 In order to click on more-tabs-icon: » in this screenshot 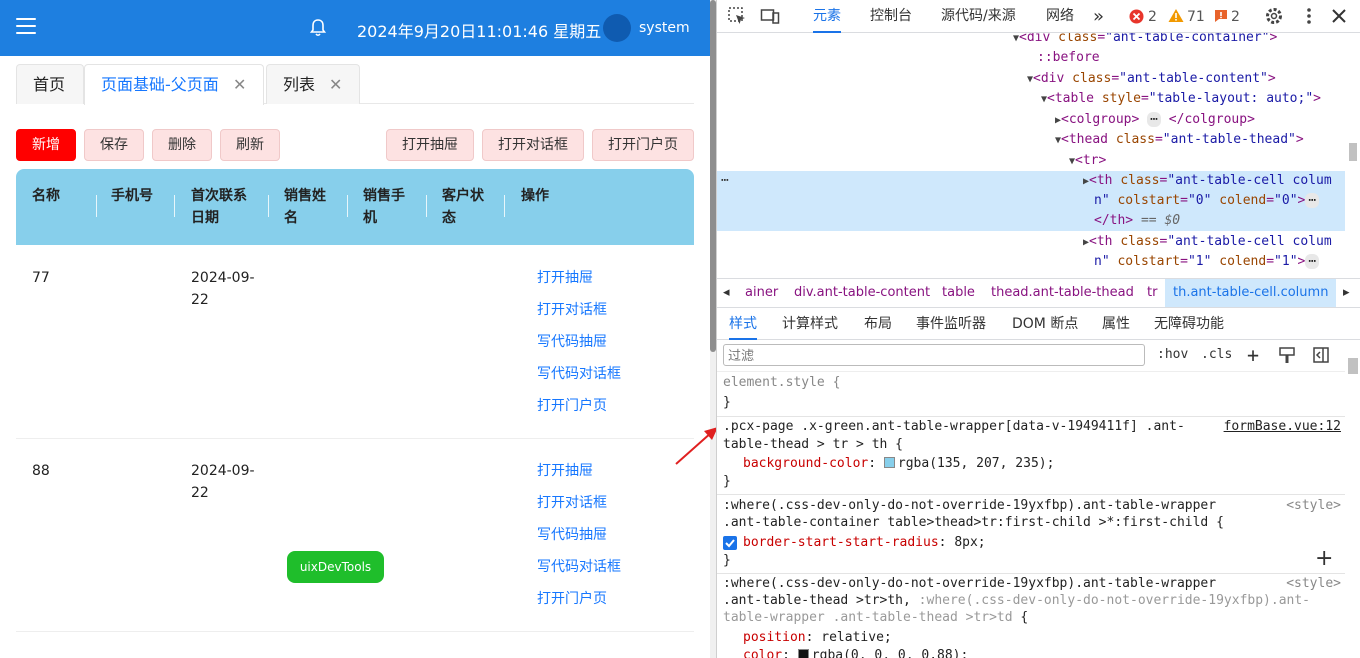, I will do `click(1098, 16)`.